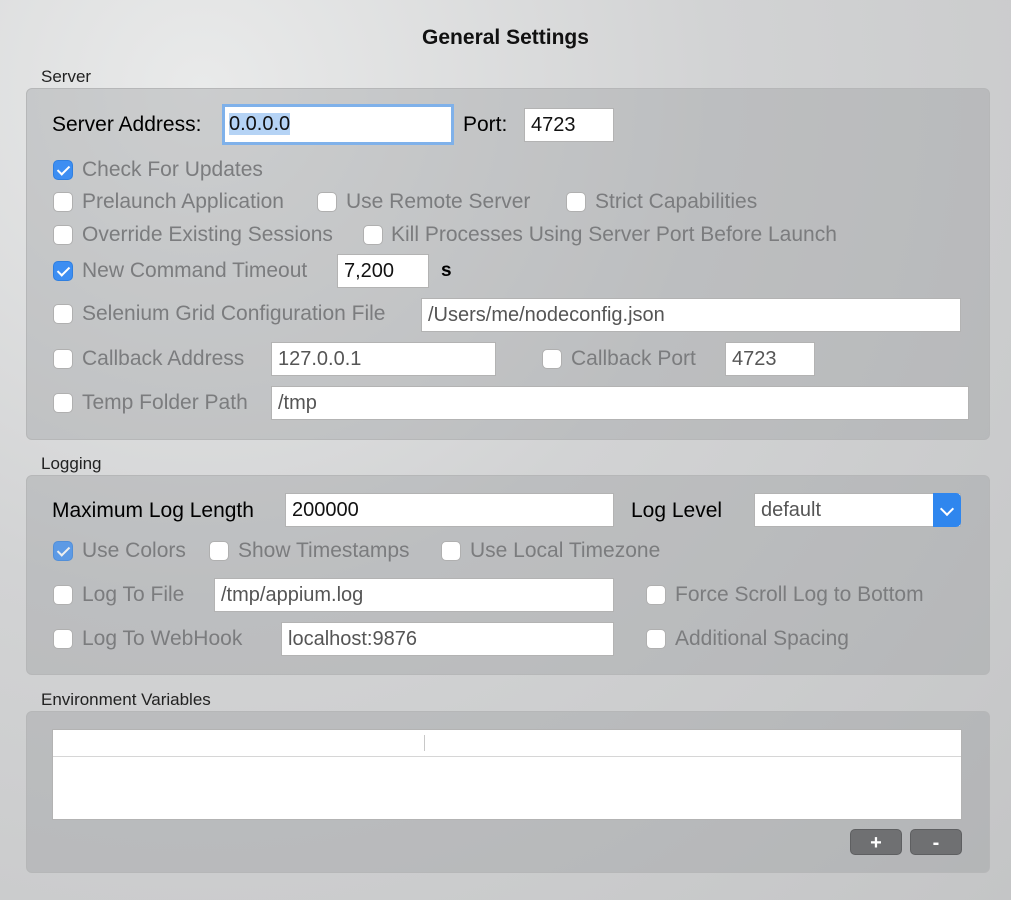  What do you see at coordinates (63, 314) in the screenshot?
I see `selenium-grid-checkbox` at bounding box center [63, 314].